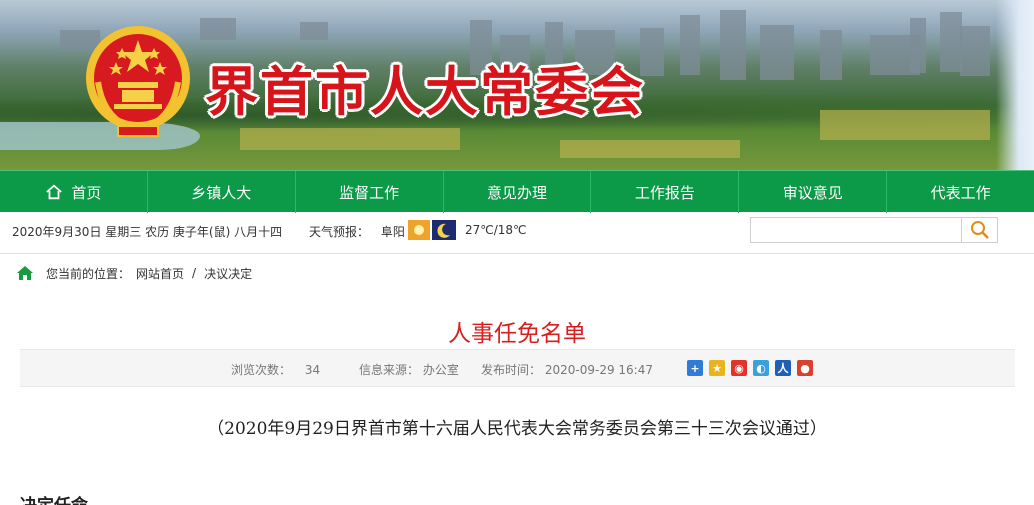 The image size is (1034, 505). Describe the element at coordinates (511, 370) in the screenshot. I see `published-label: 发布时间：` at that location.